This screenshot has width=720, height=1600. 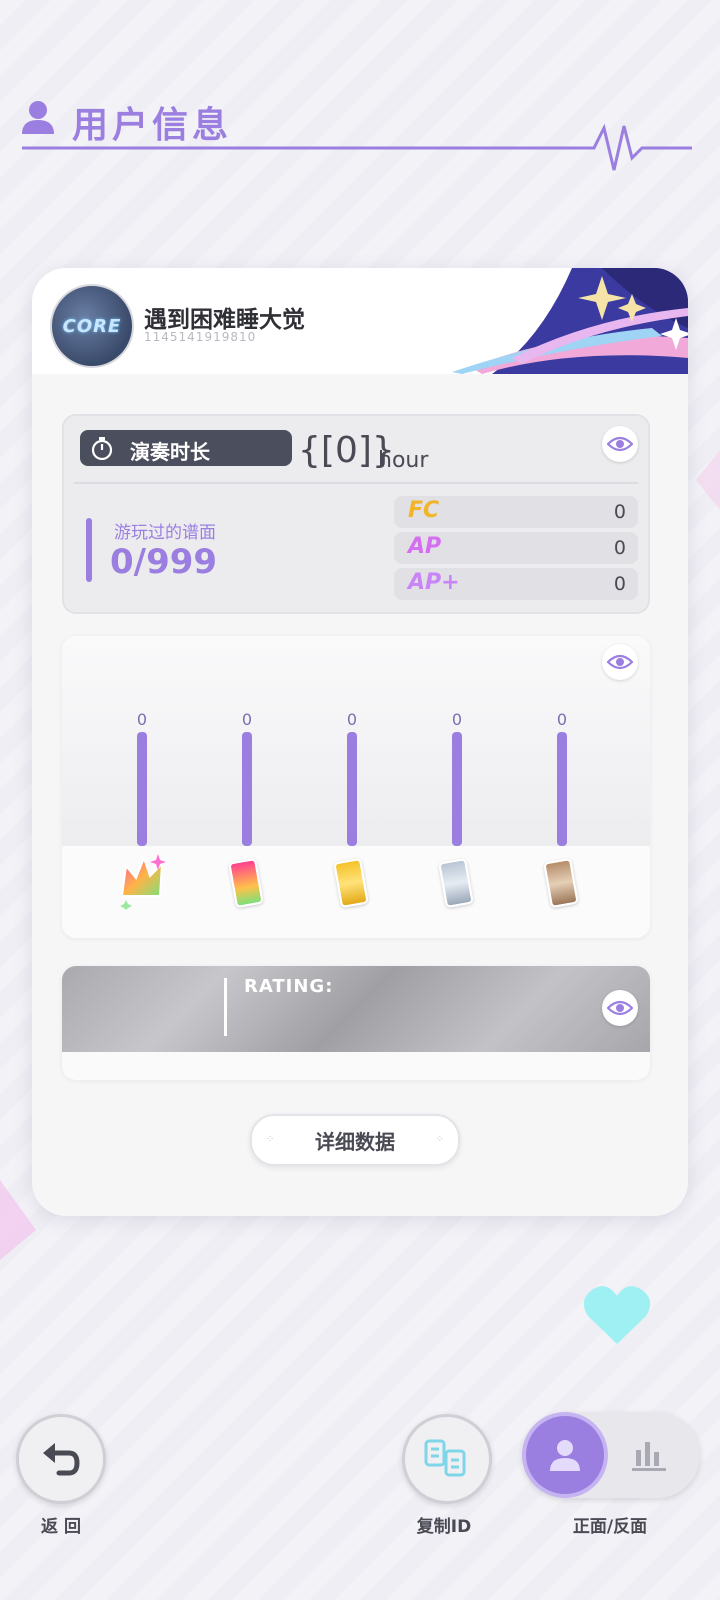 I want to click on rating-separator, so click(x=225, y=1007).